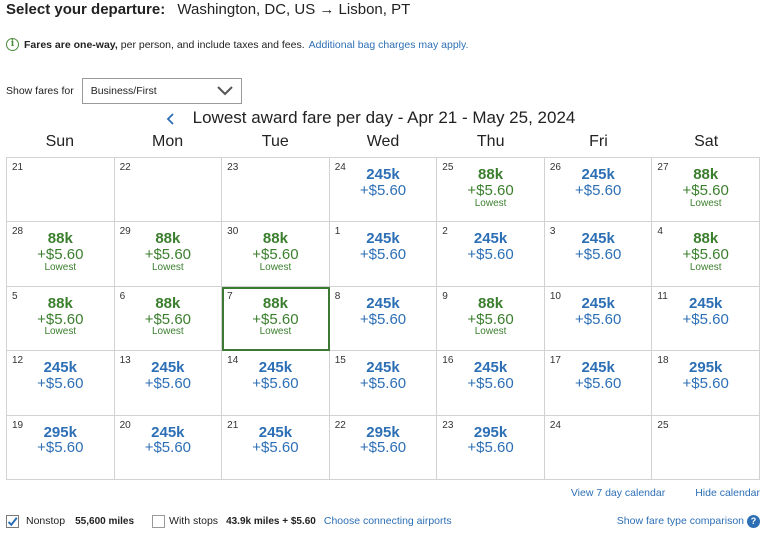 The width and height of the screenshot is (768, 534). Describe the element at coordinates (491, 190) in the screenshot. I see `calendar-day-cell: 25 88k +$5.60 Lowest` at that location.